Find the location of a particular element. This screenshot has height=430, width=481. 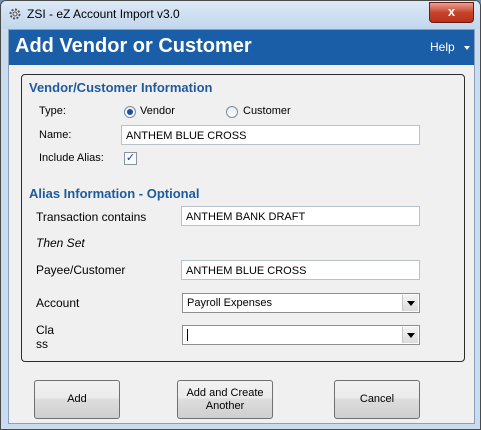

add-button: Add is located at coordinates (77, 399).